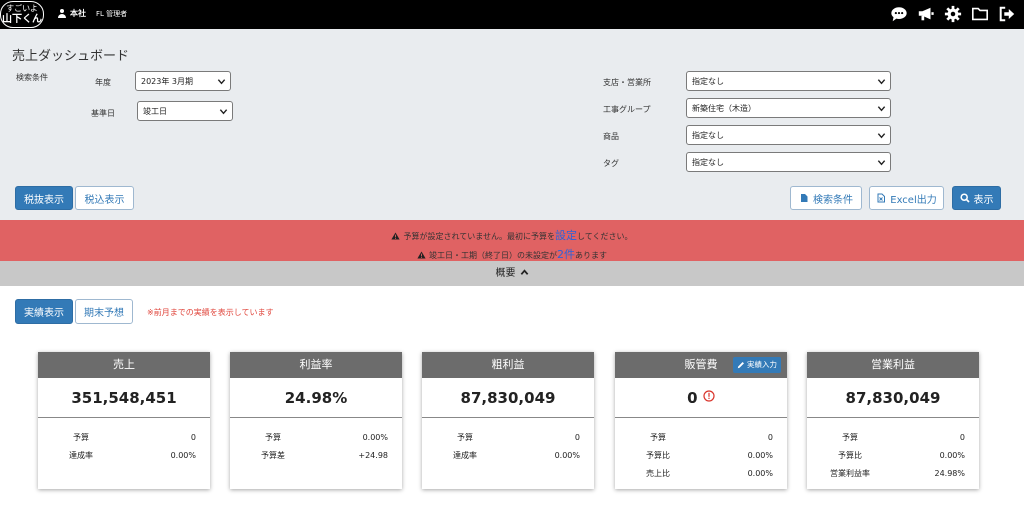 The image size is (1024, 505). I want to click on base-date-select: 竣工日, so click(185, 111).